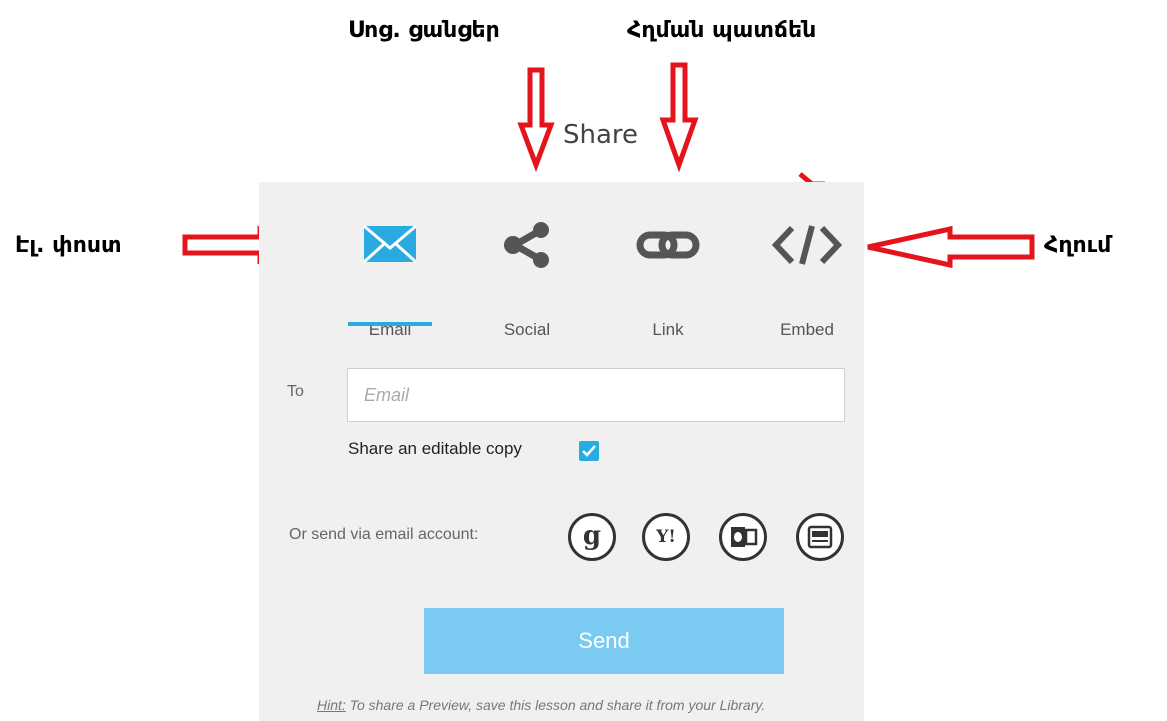 The image size is (1167, 721). I want to click on tab-embed-label: Embed, so click(807, 329).